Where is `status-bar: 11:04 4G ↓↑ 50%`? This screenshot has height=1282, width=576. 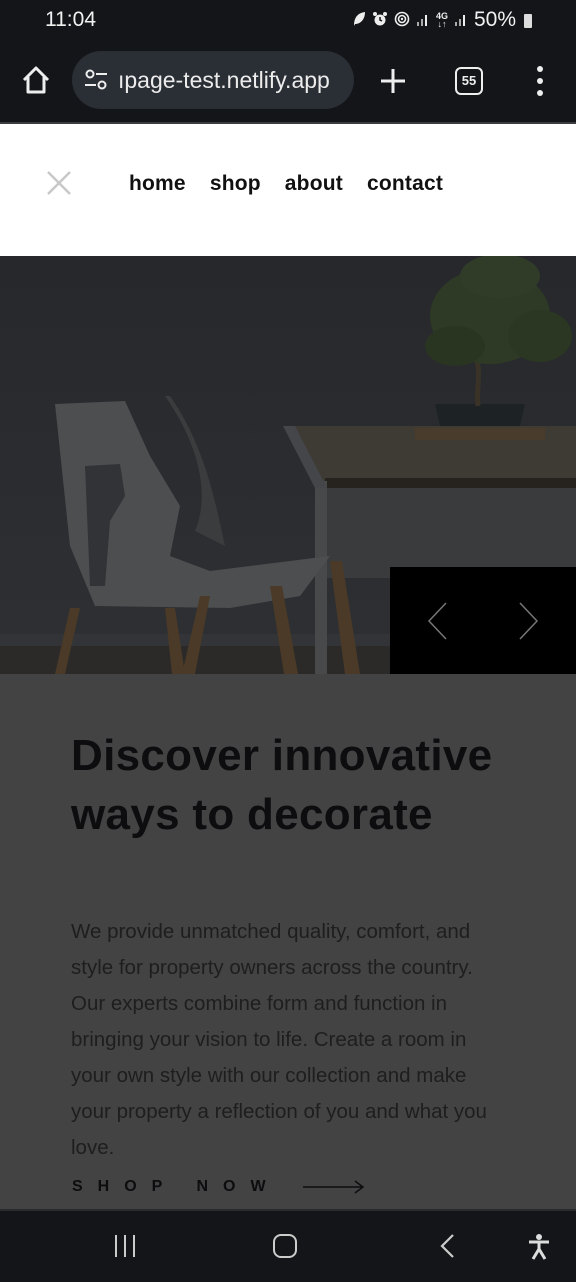
status-bar: 11:04 4G ↓↑ 50% is located at coordinates (288, 22).